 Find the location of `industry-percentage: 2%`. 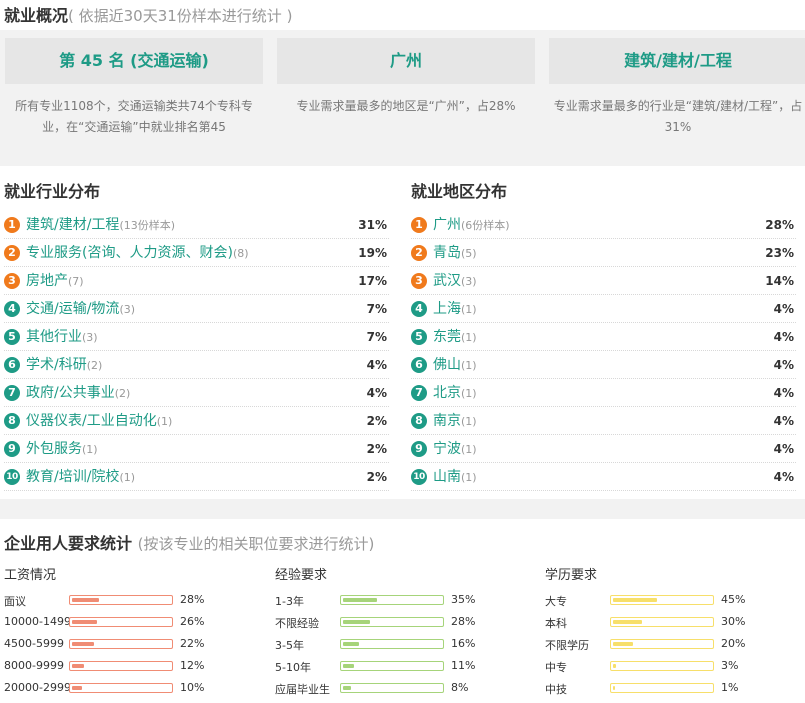

industry-percentage: 2% is located at coordinates (376, 421).